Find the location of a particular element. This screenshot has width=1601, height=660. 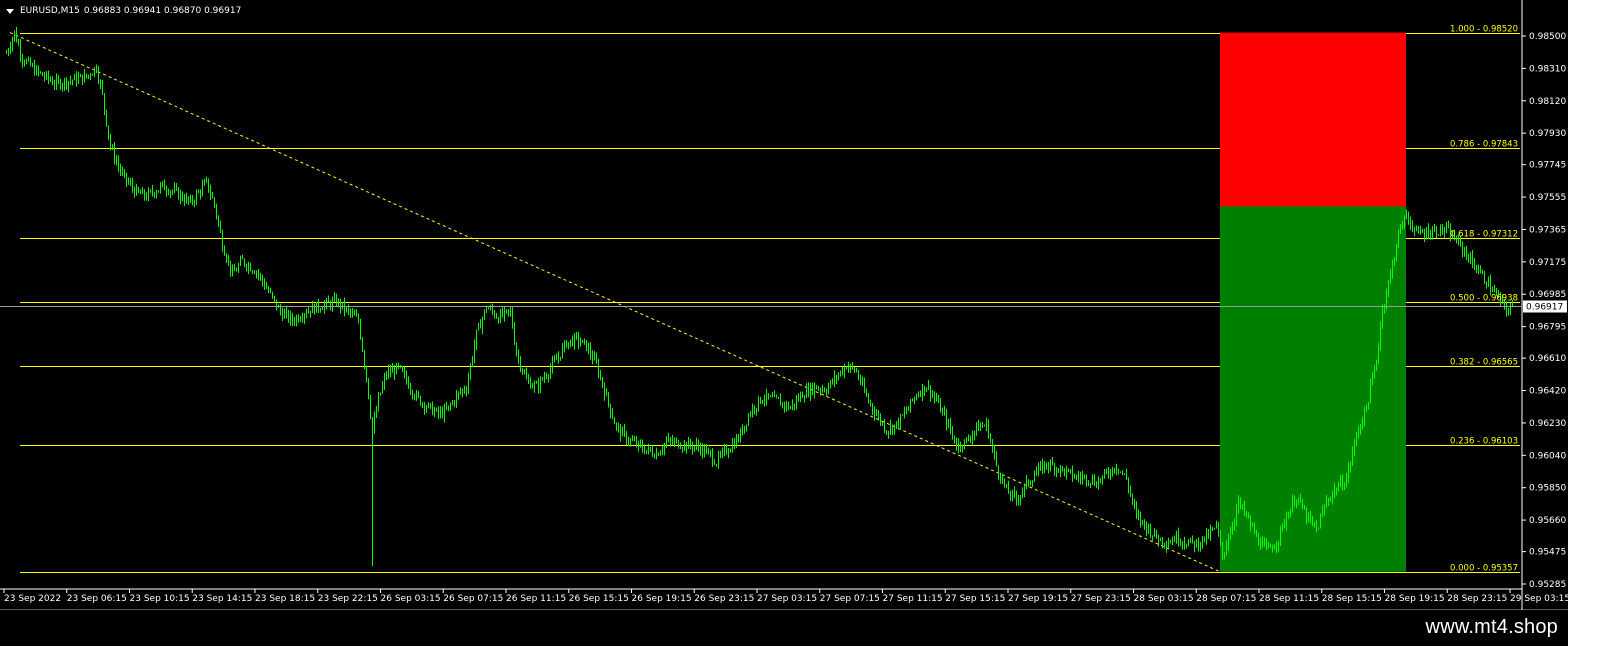

time-tick-label: 27 Sep 07:15 is located at coordinates (850, 599).